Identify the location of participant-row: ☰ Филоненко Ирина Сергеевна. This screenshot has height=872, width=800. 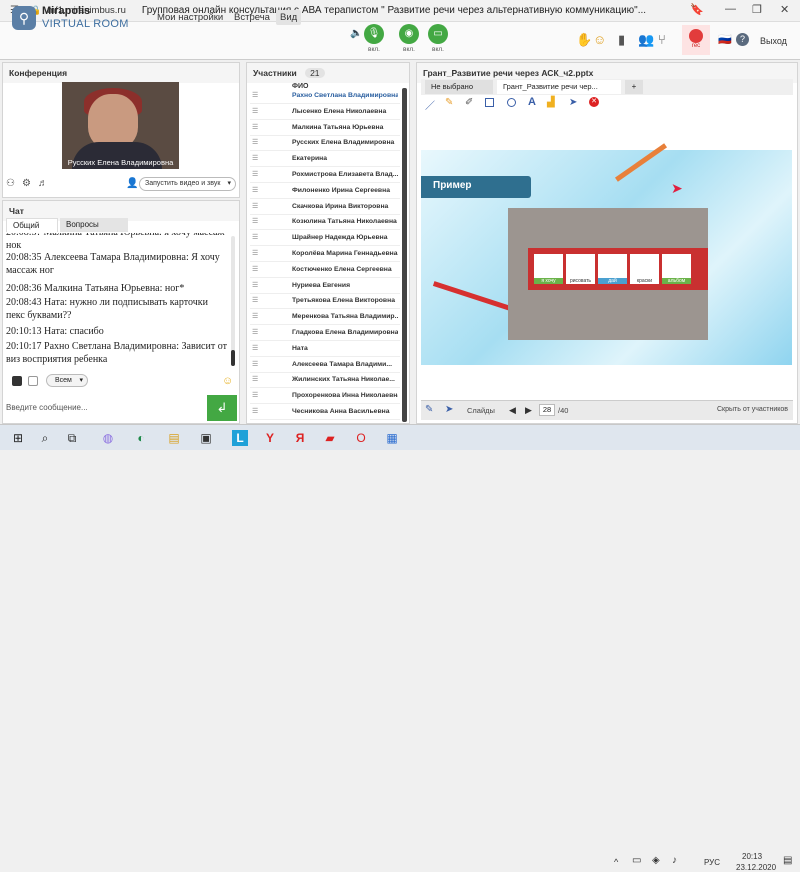
(325, 191).